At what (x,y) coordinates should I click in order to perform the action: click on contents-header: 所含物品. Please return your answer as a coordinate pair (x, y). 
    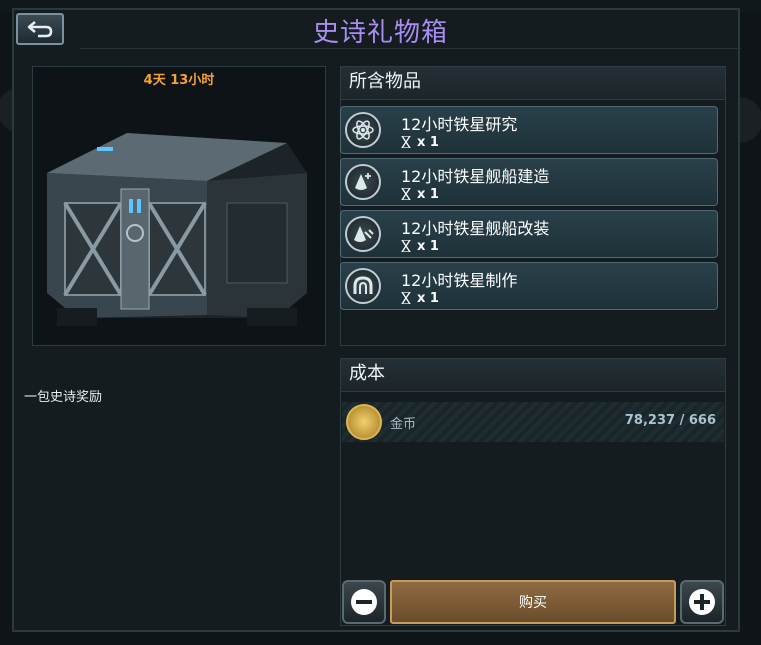
    Looking at the image, I should click on (533, 83).